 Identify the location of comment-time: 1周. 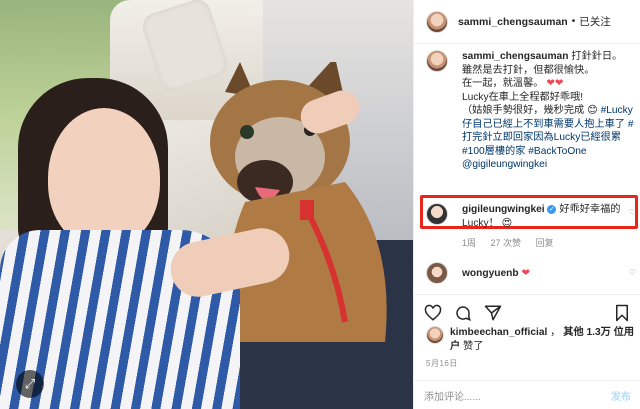
(469, 243).